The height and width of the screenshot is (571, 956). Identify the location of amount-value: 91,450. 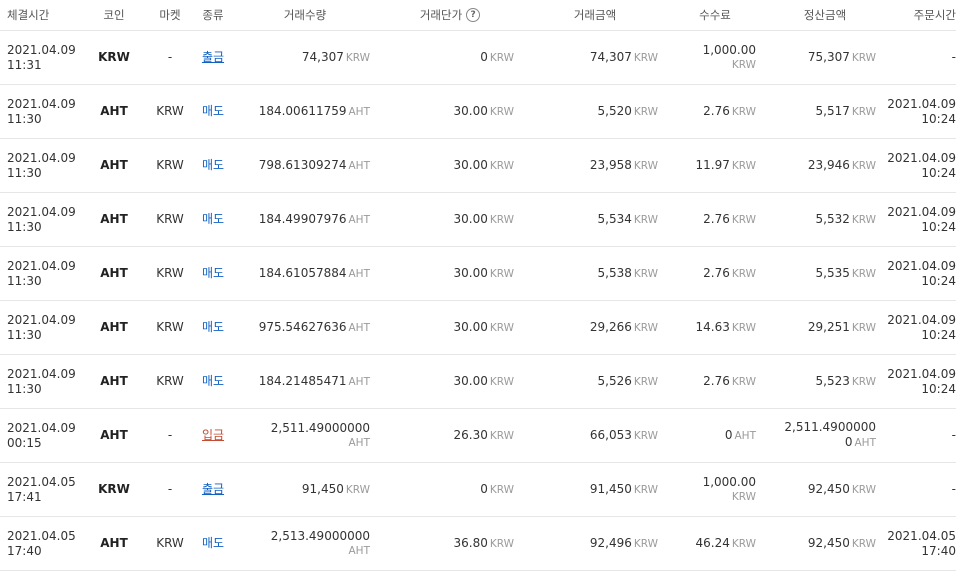
(610, 488).